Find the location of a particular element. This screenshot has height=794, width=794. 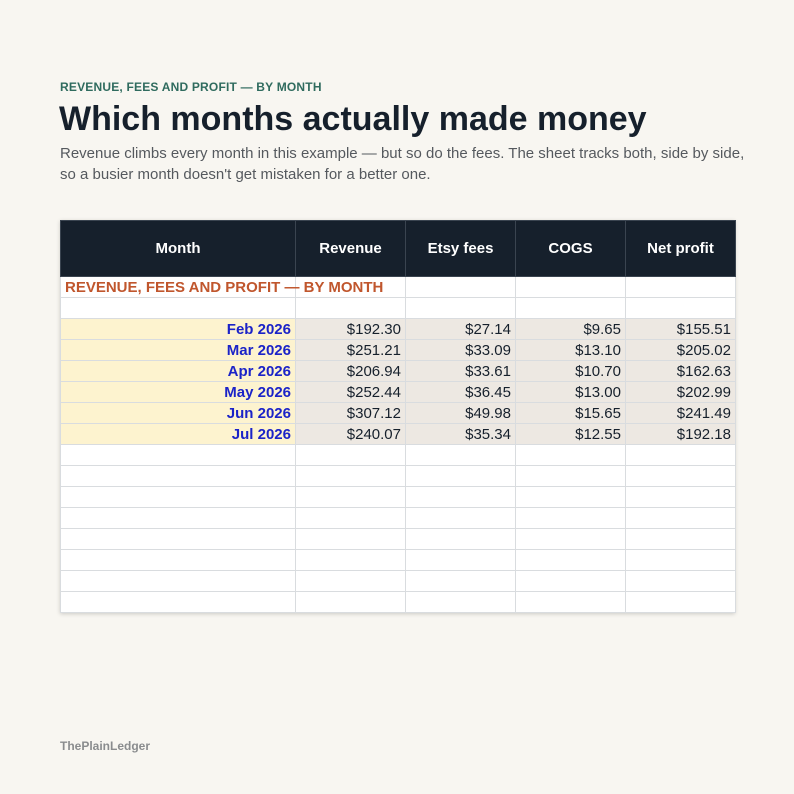

sheet-title: REVENUE, FEES AND PROFIT — BY MONTH is located at coordinates (221, 287).